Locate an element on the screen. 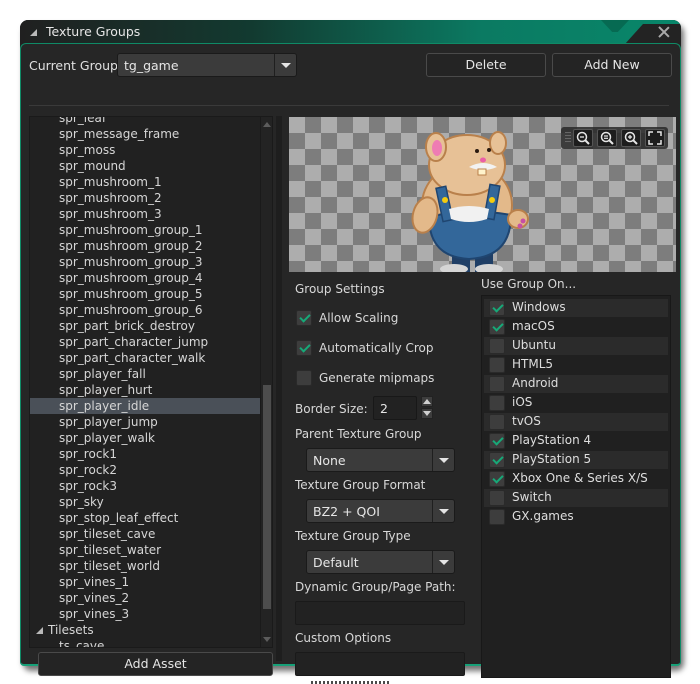 The height and width of the screenshot is (684, 700). asset-tree-item: spr_part_brick_destroy is located at coordinates (146, 326).